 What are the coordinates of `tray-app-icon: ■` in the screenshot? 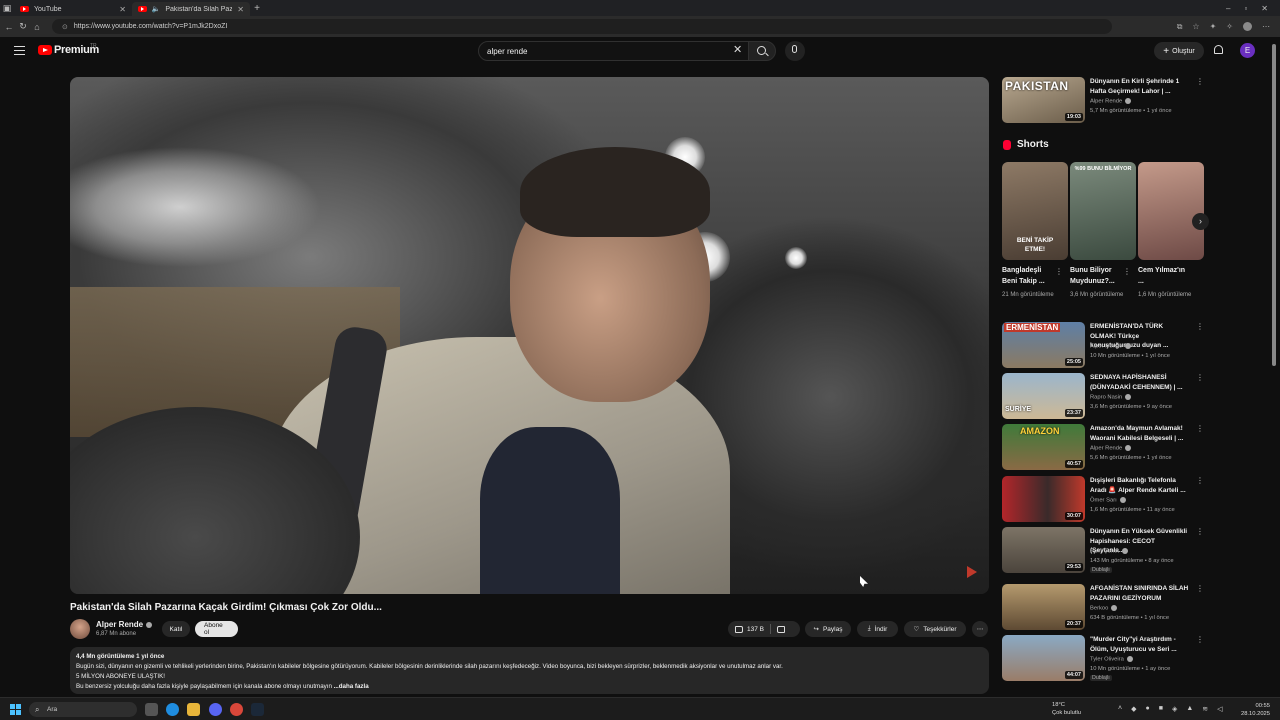 It's located at (1161, 709).